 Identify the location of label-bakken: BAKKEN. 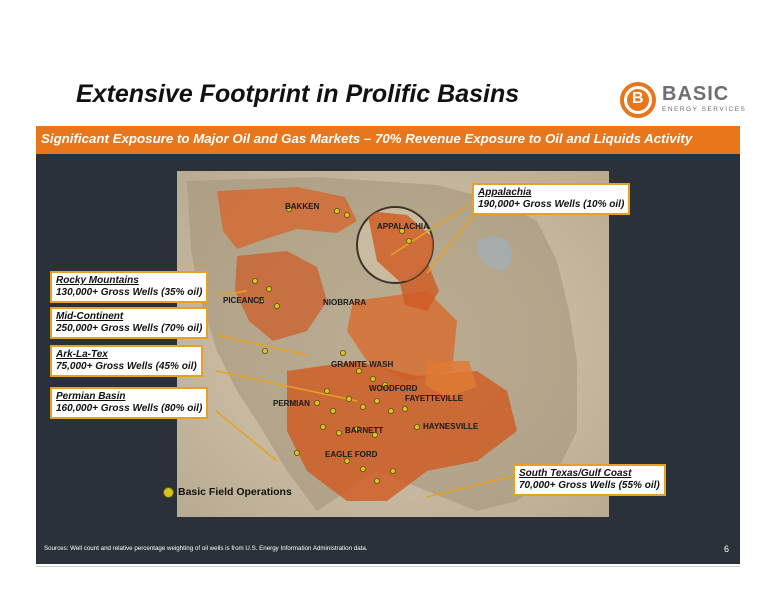
(302, 206).